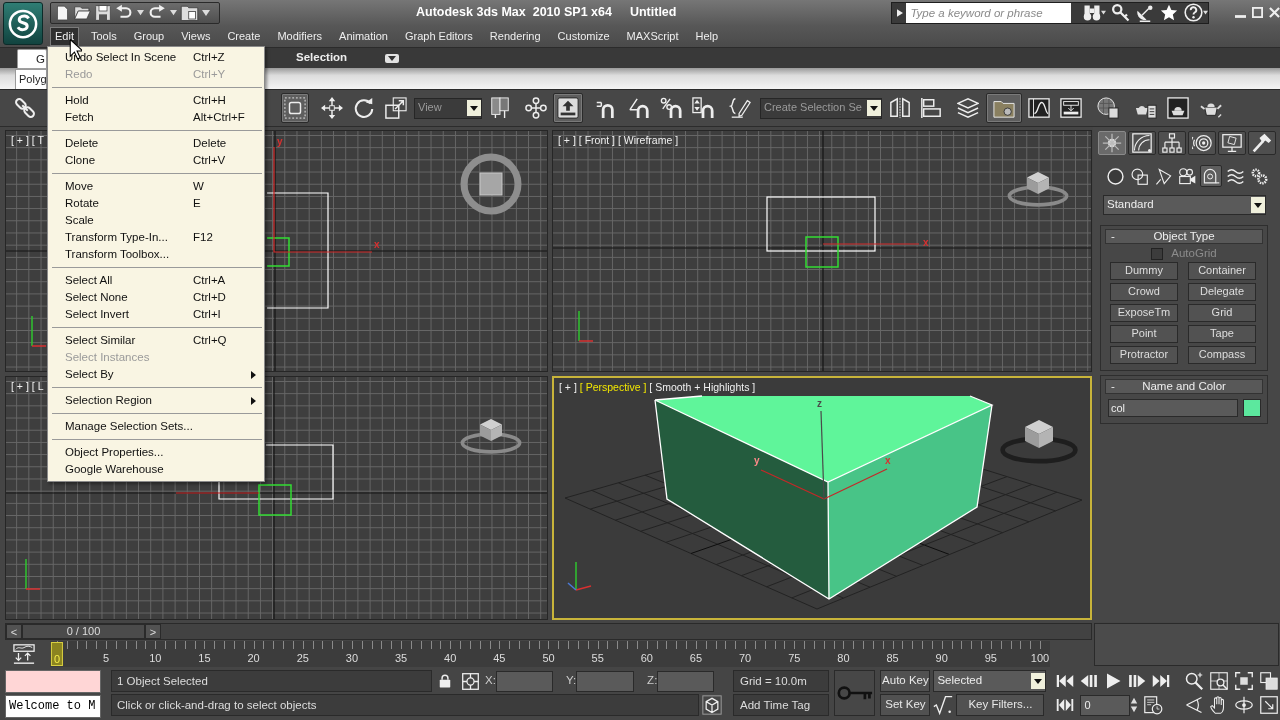 The image size is (1280, 720). Describe the element at coordinates (702, 387) in the screenshot. I see `viewport-label: [ Smooth + Highlights ]` at that location.